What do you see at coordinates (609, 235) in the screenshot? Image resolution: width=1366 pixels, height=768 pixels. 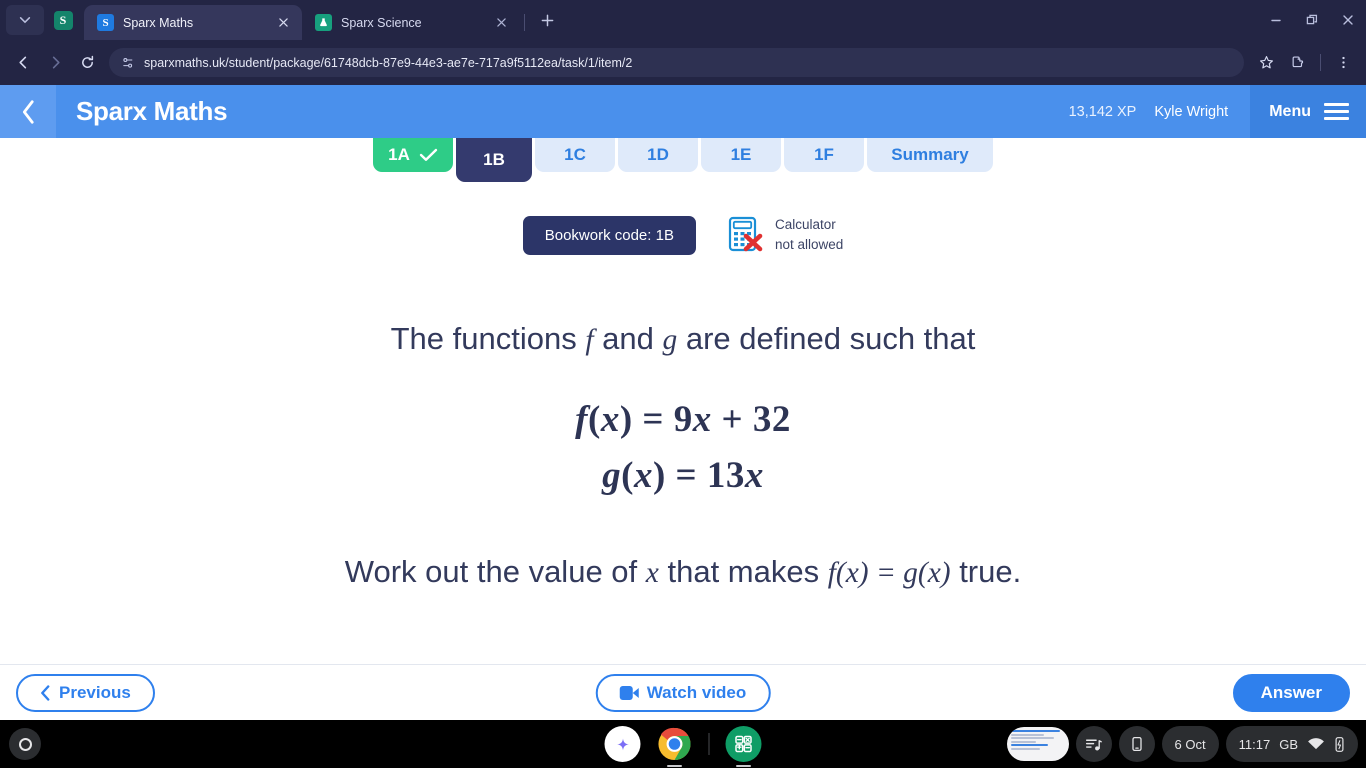 I see `bookwork-code-badge: Bookwork code: 1B` at bounding box center [609, 235].